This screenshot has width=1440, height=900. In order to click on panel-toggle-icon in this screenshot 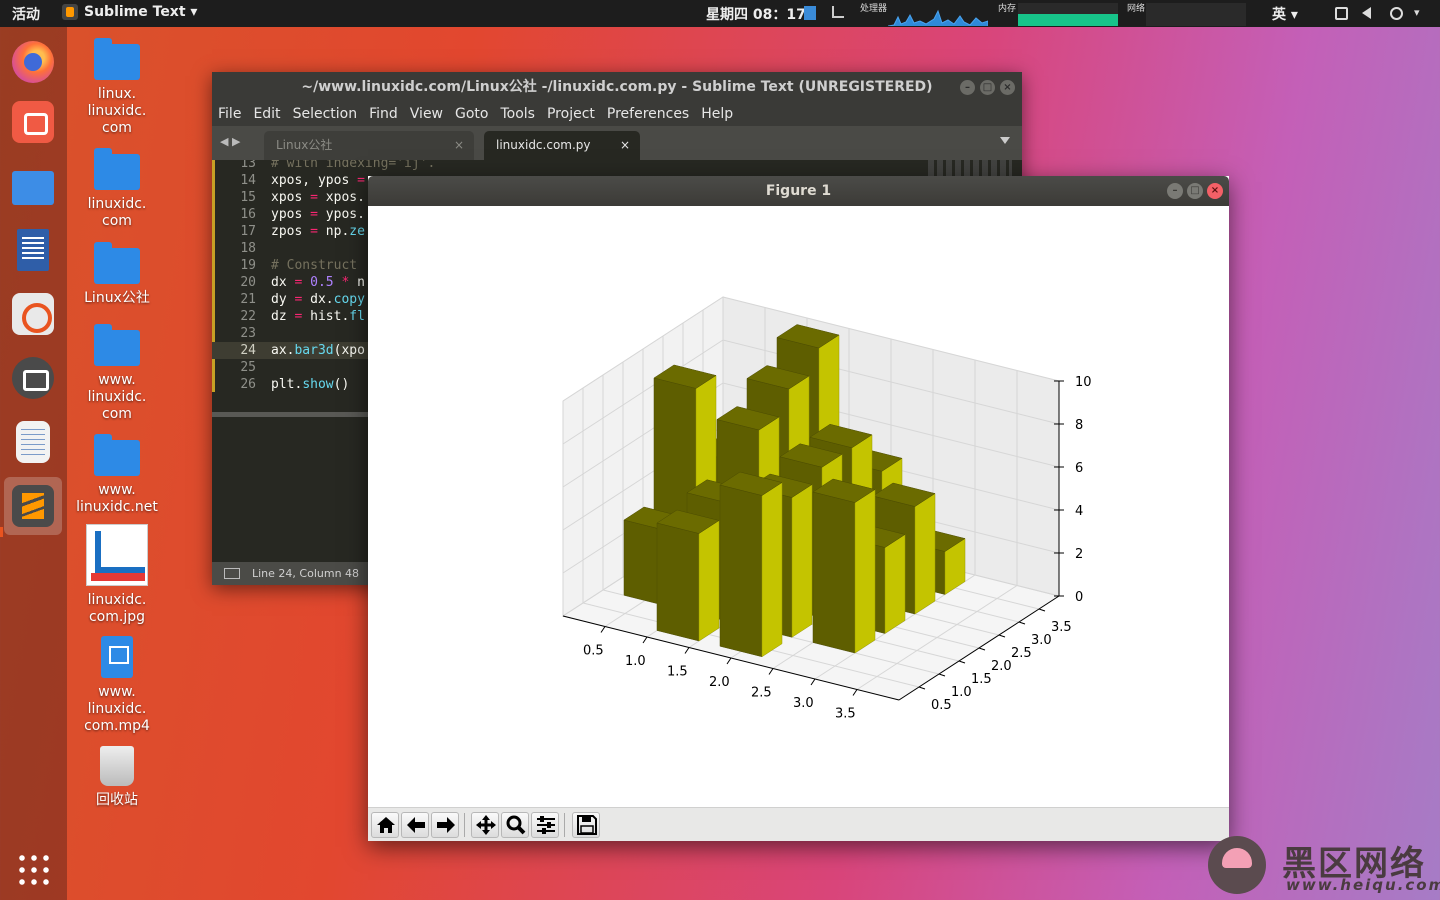, I will do `click(232, 573)`.